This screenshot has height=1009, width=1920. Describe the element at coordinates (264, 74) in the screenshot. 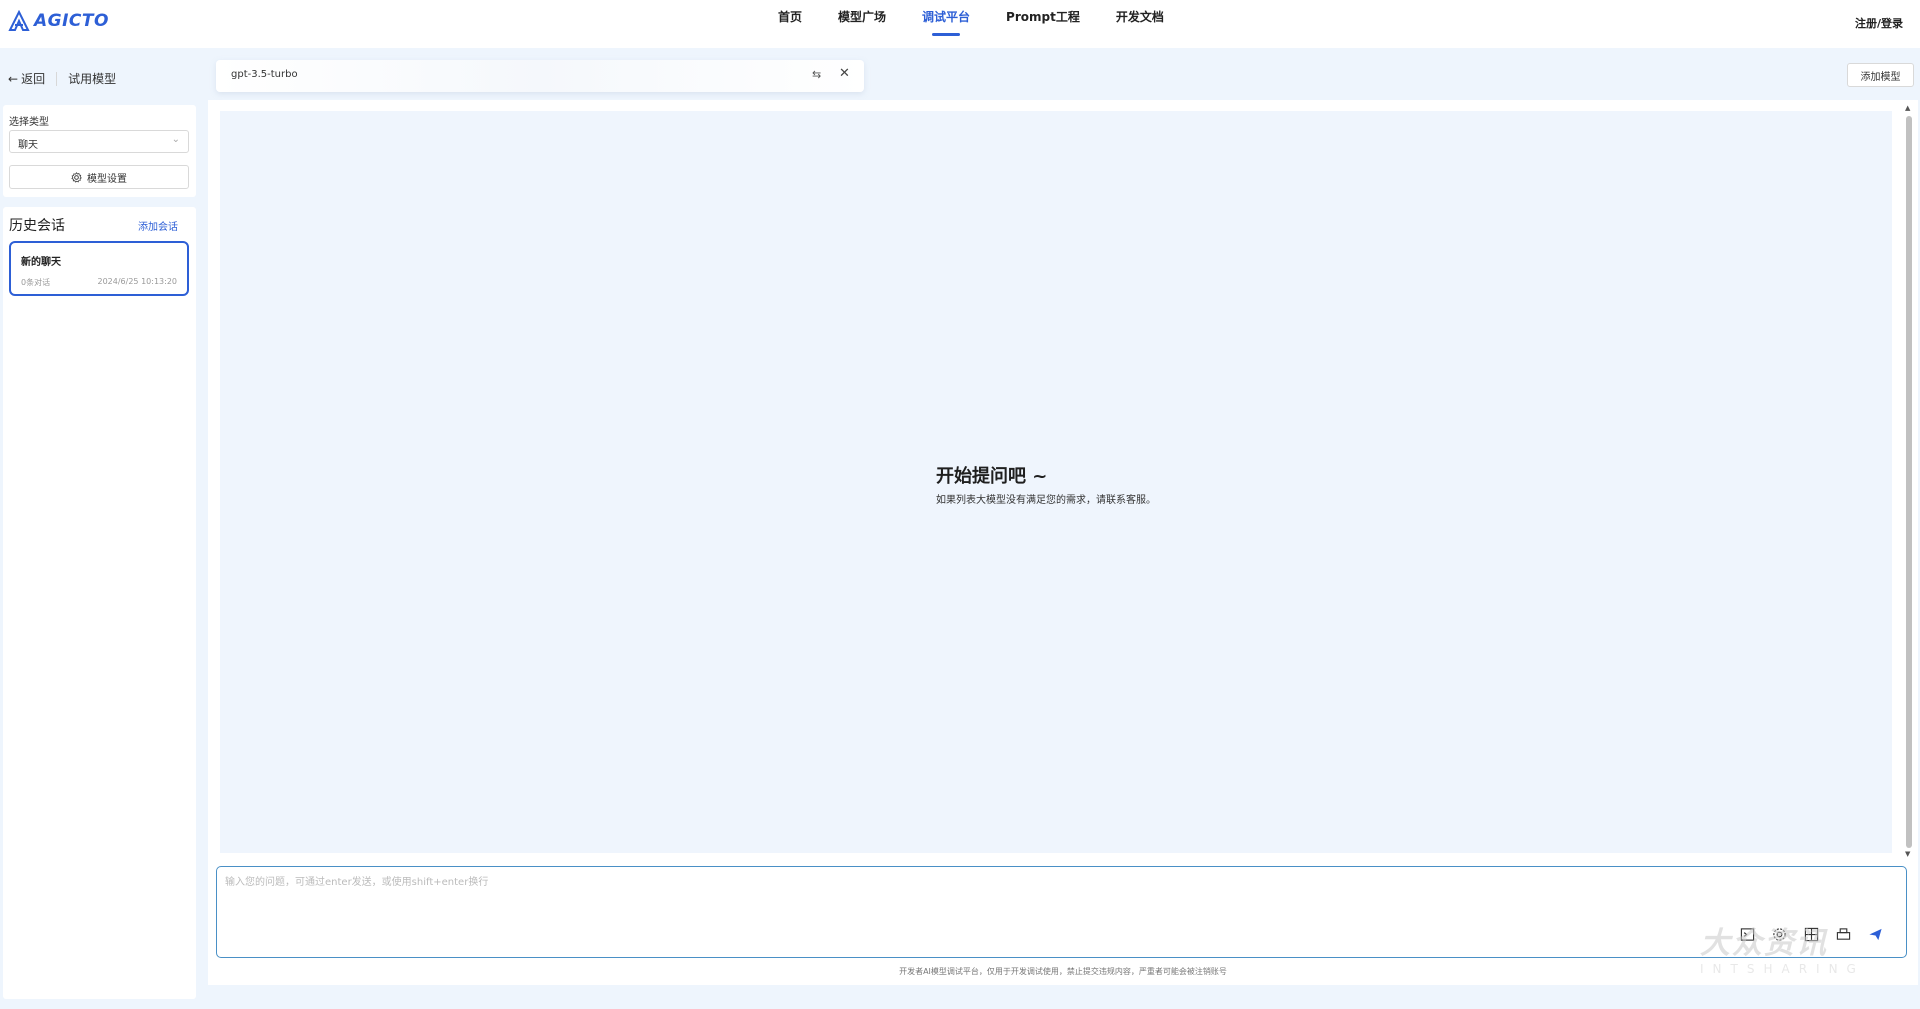

I see `model-name: gpt-3.5-turbo` at that location.